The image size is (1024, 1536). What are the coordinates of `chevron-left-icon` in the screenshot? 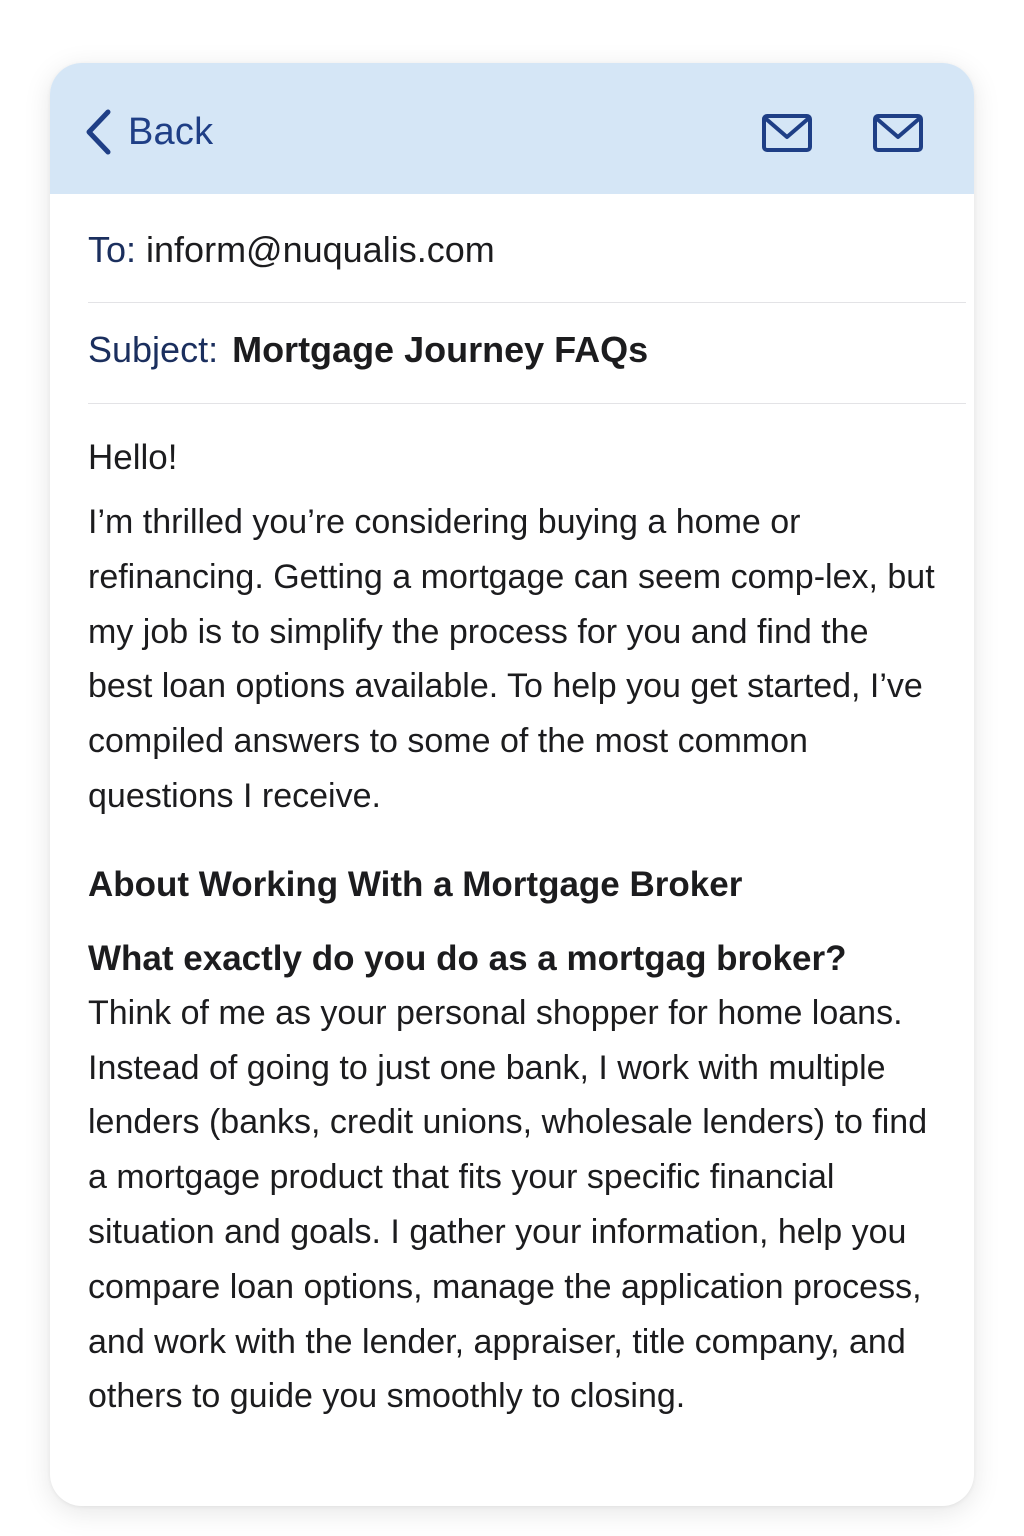 It's located at (98, 132).